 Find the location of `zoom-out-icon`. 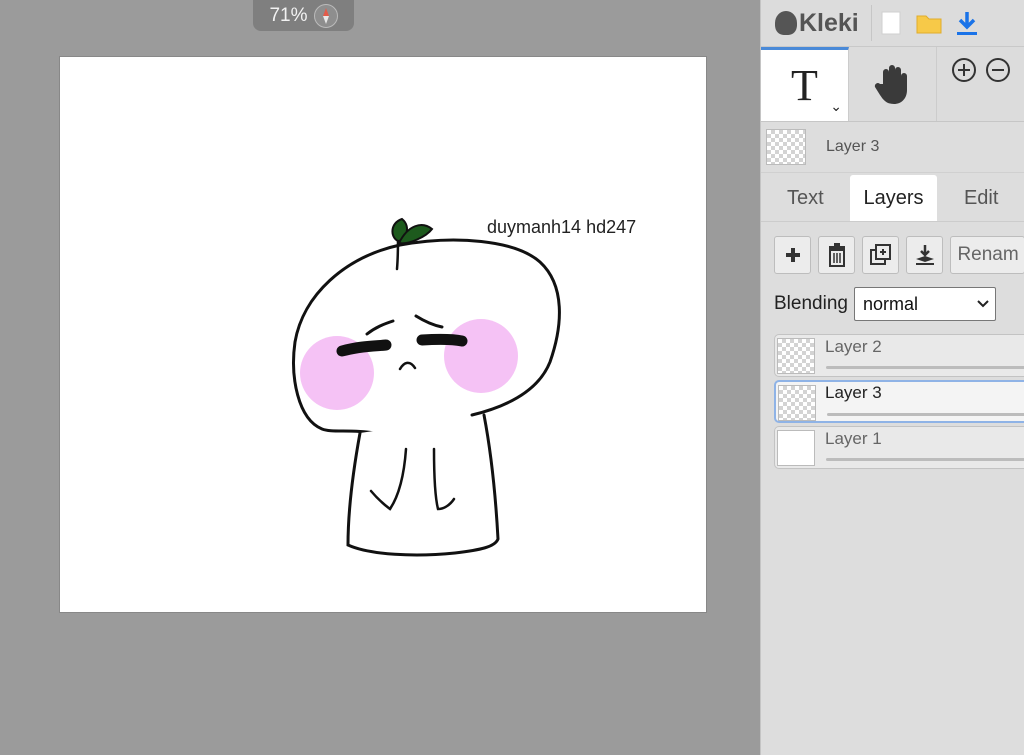

zoom-out-icon is located at coordinates (998, 70).